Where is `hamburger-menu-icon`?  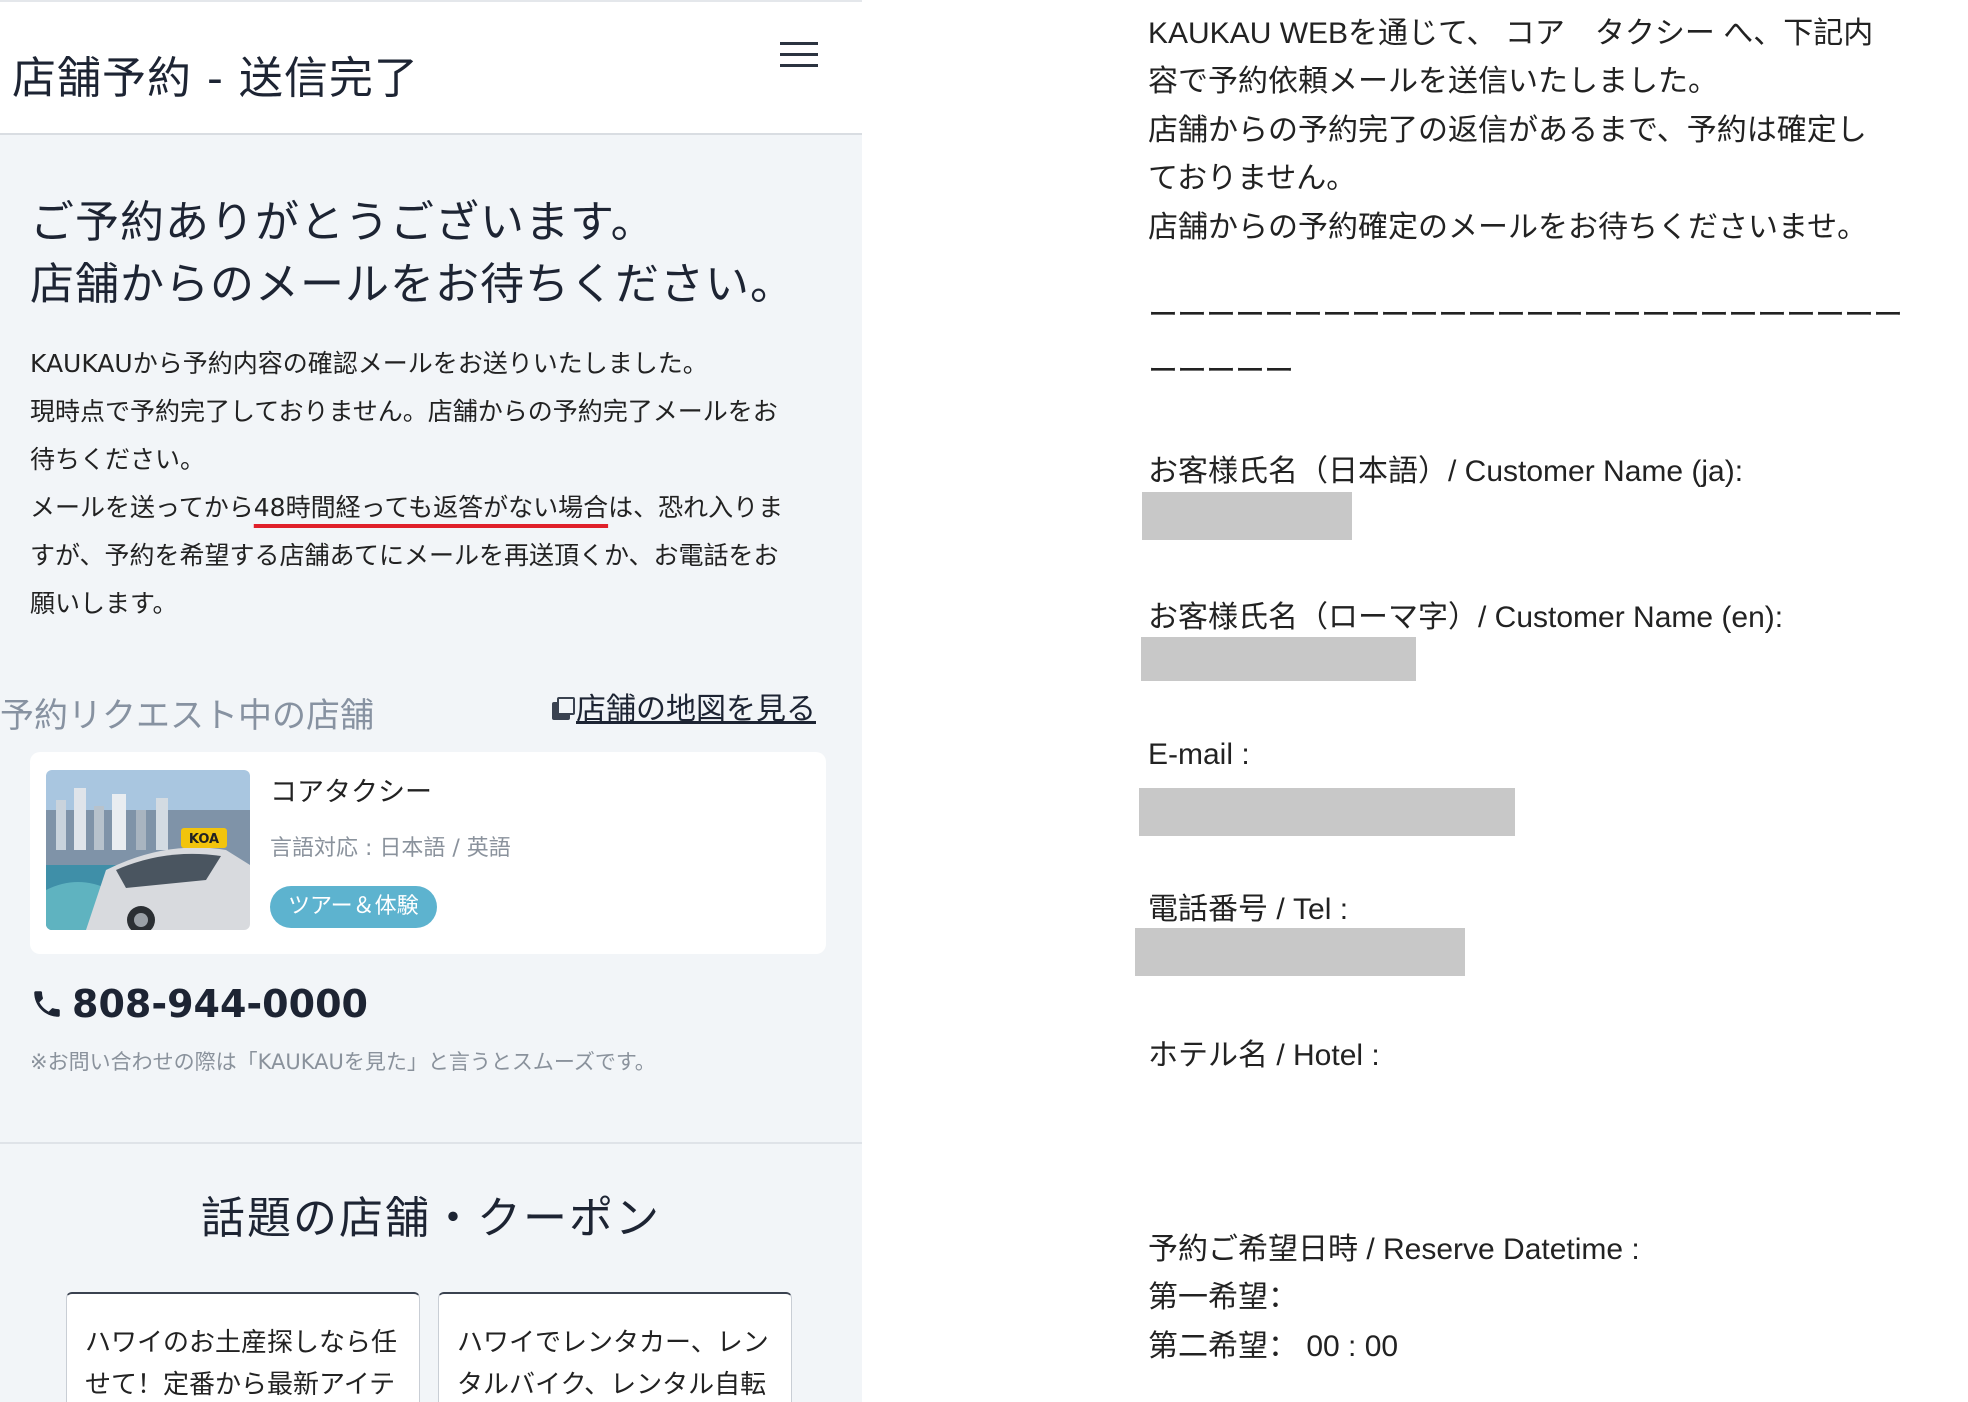 hamburger-menu-icon is located at coordinates (799, 55).